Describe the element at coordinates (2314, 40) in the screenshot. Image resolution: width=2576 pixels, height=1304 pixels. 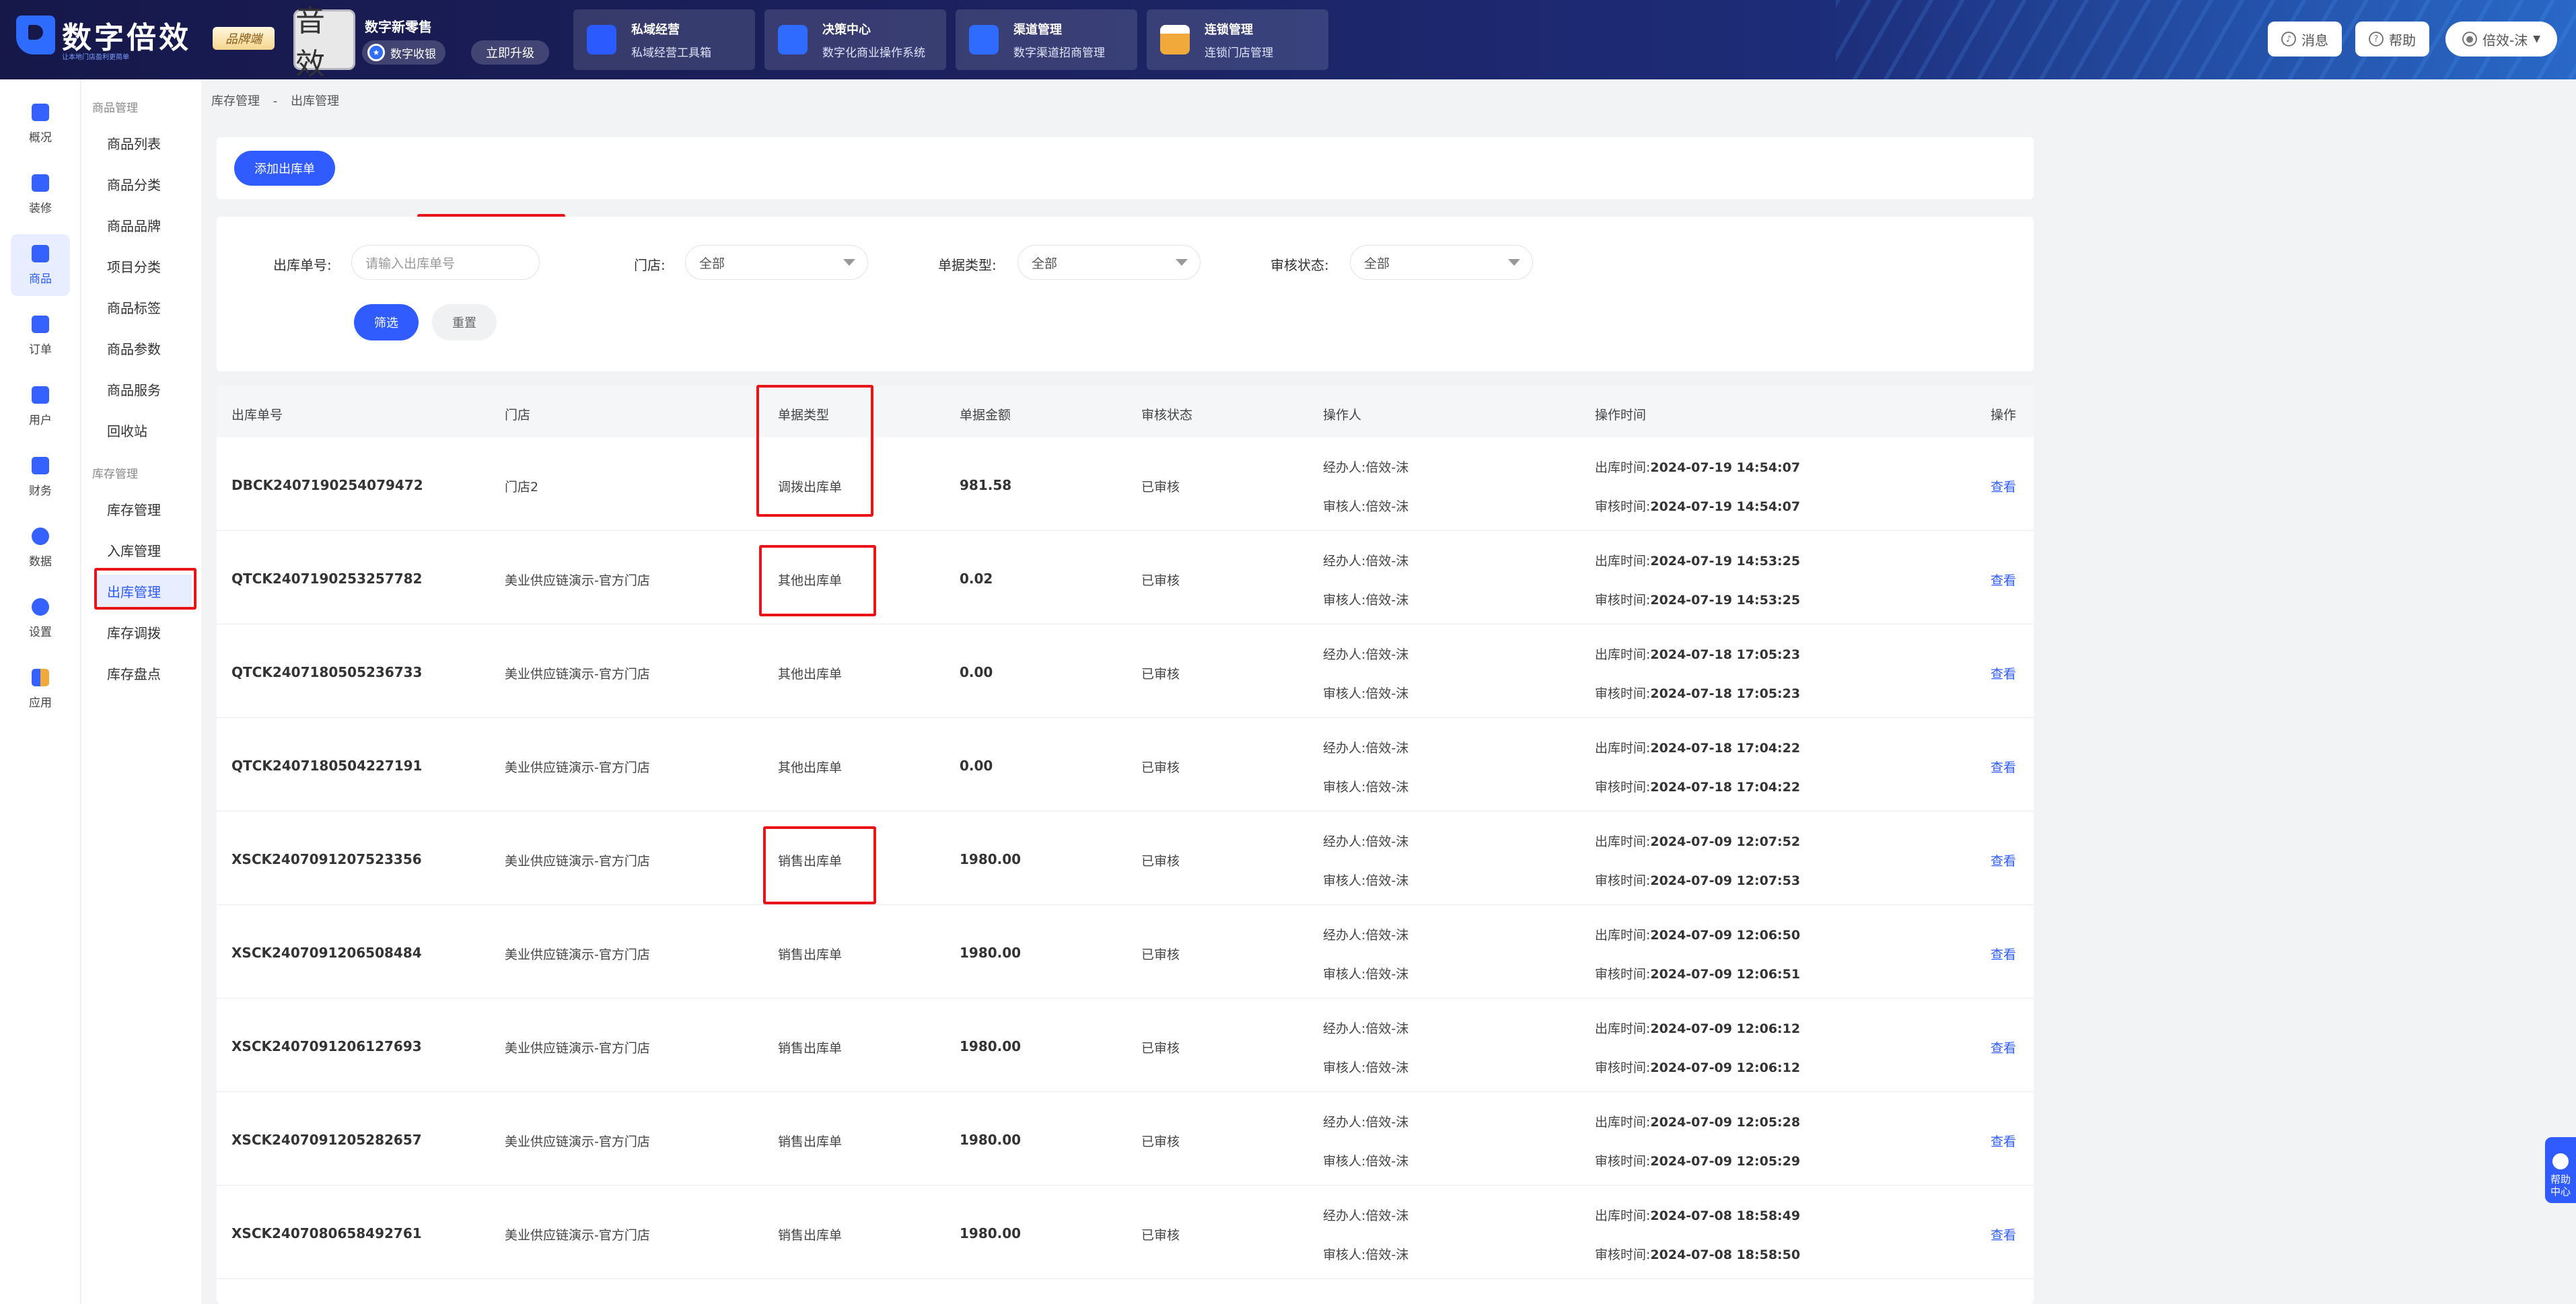
I see `message-label: 消息` at that location.